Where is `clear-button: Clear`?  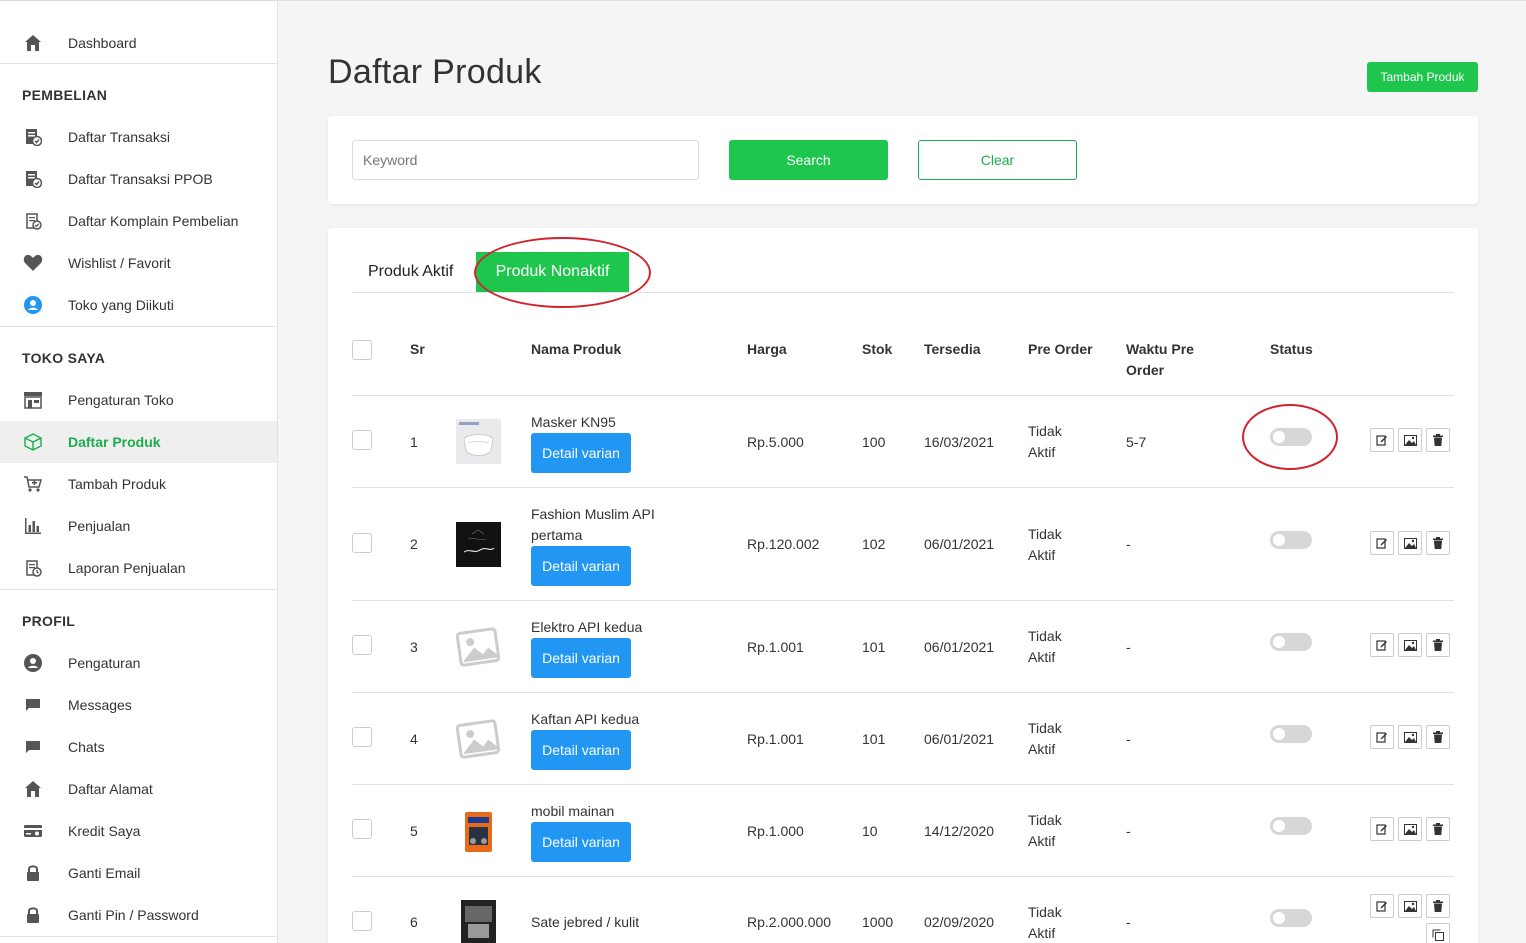
clear-button: Clear is located at coordinates (997, 160).